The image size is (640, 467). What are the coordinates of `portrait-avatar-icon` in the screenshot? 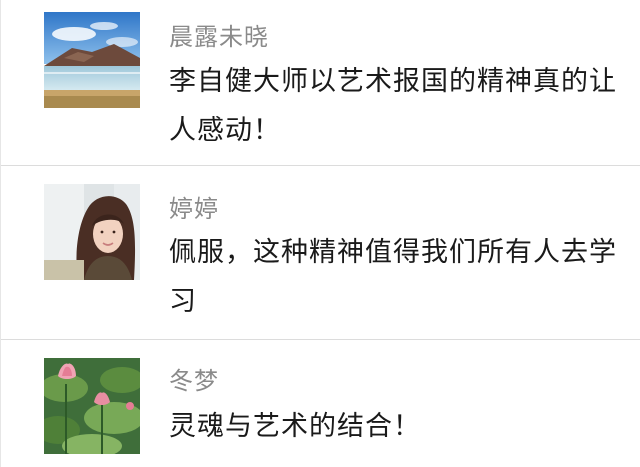 It's located at (92, 232).